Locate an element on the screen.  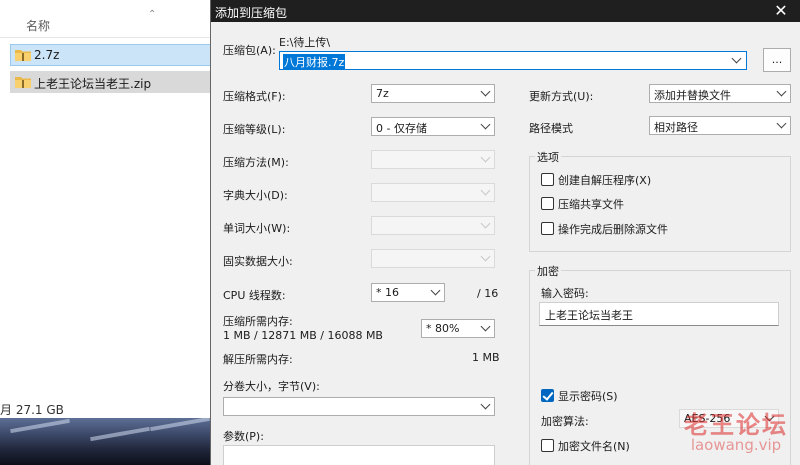
method-select is located at coordinates (433, 159).